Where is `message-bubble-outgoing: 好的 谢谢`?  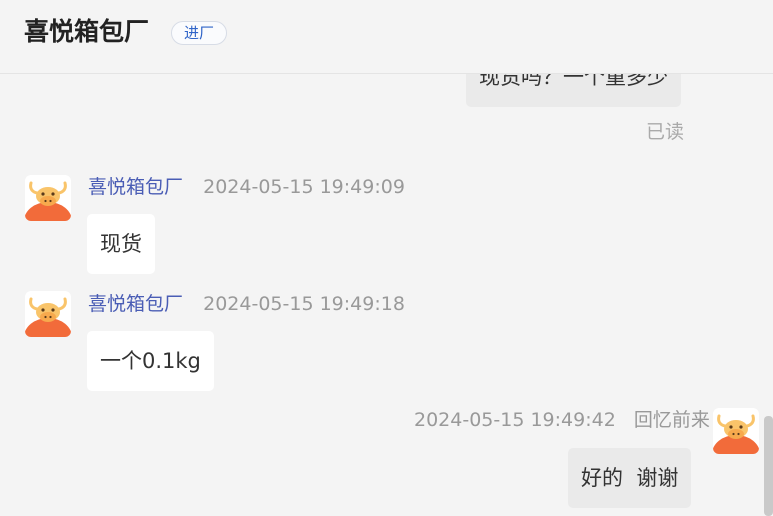 message-bubble-outgoing: 好的 谢谢 is located at coordinates (630, 478).